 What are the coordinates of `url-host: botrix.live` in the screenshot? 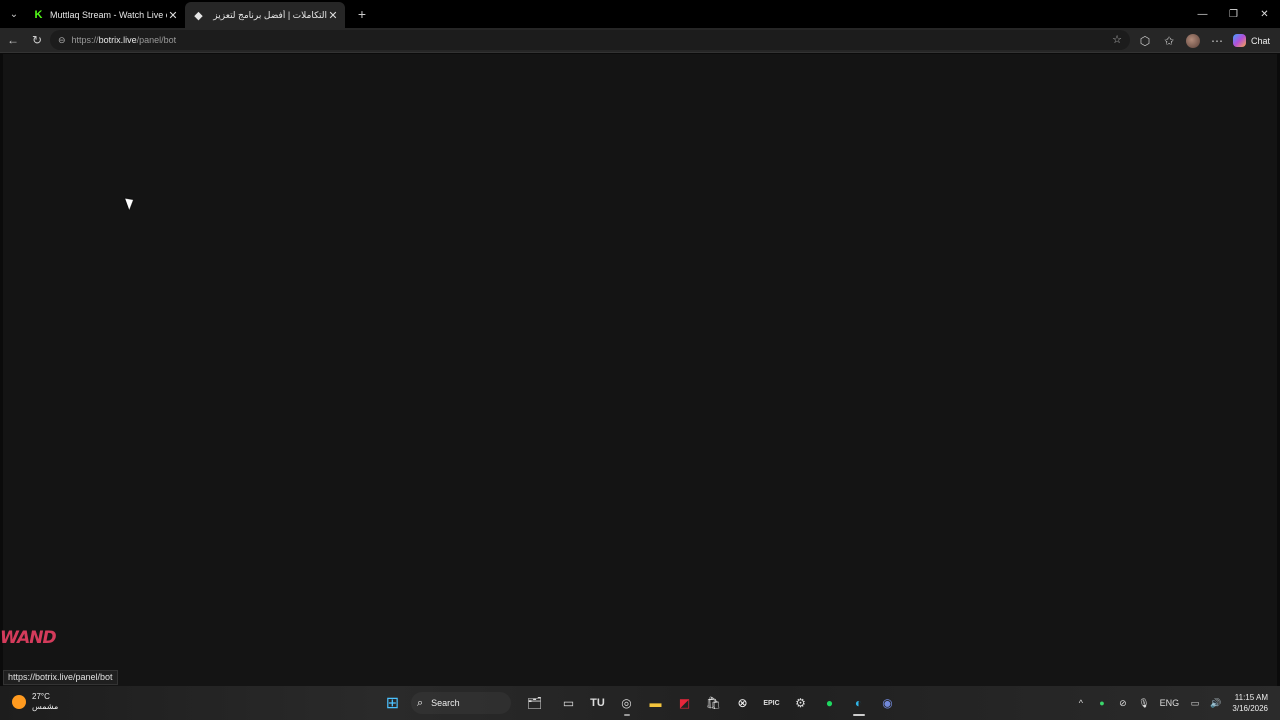 It's located at (117, 40).